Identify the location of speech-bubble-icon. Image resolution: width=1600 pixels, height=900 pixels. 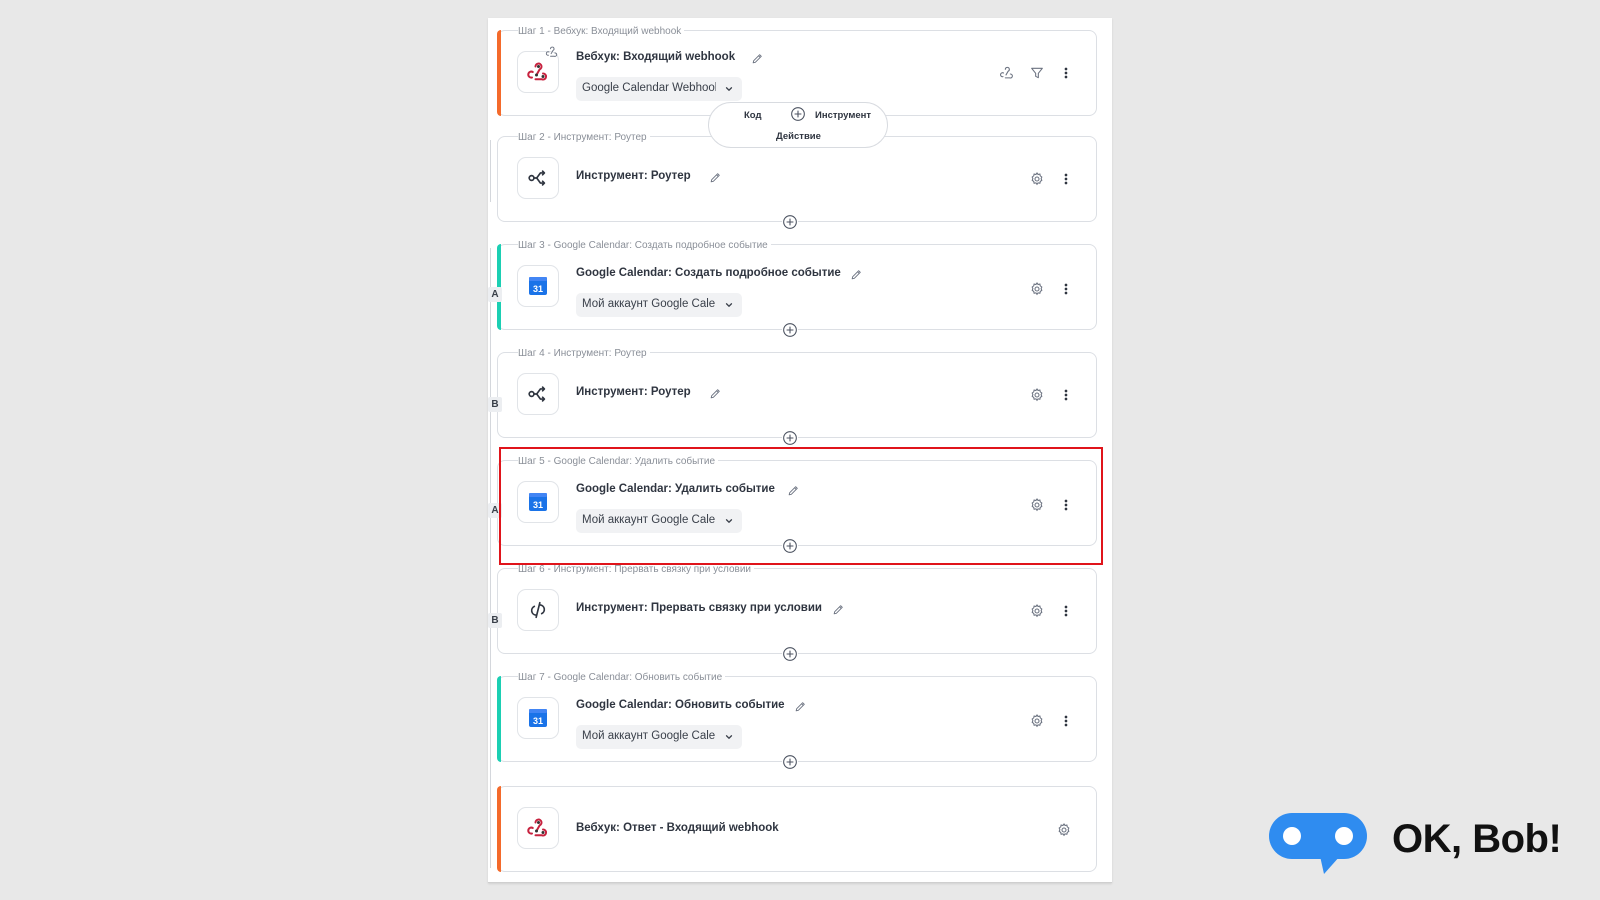
(1318, 843).